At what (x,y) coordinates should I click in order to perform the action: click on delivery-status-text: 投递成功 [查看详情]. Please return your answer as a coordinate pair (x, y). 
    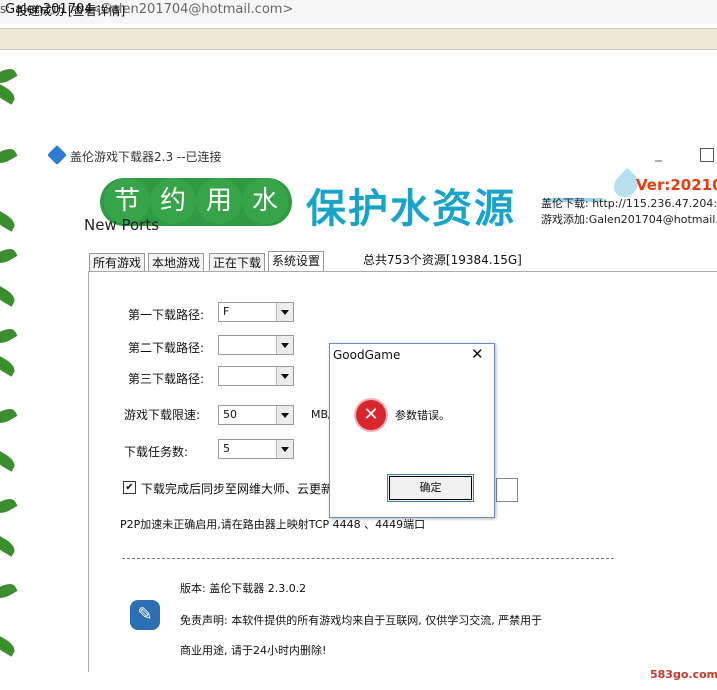
    Looking at the image, I should click on (70, 10).